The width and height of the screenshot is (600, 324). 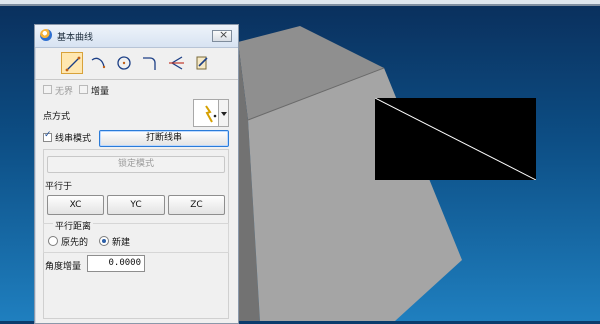 What do you see at coordinates (75, 205) in the screenshot?
I see `xc-button: XC` at bounding box center [75, 205].